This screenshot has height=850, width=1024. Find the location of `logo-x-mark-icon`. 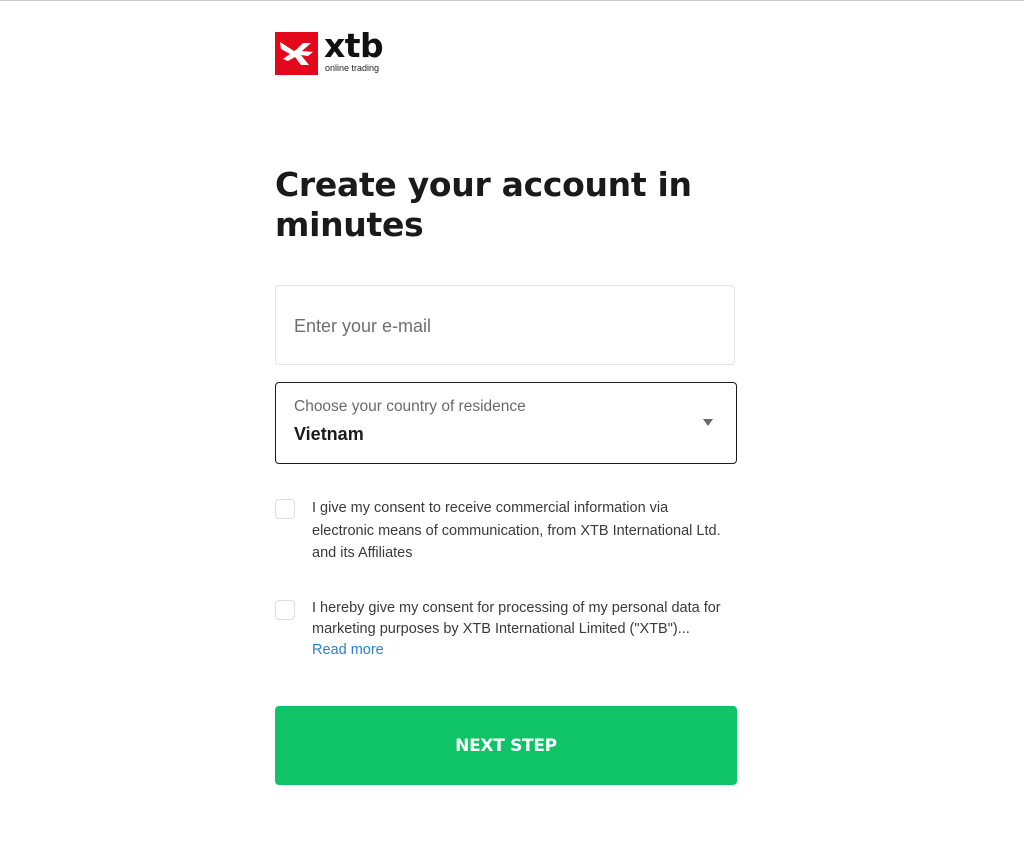

logo-x-mark-icon is located at coordinates (296, 53).